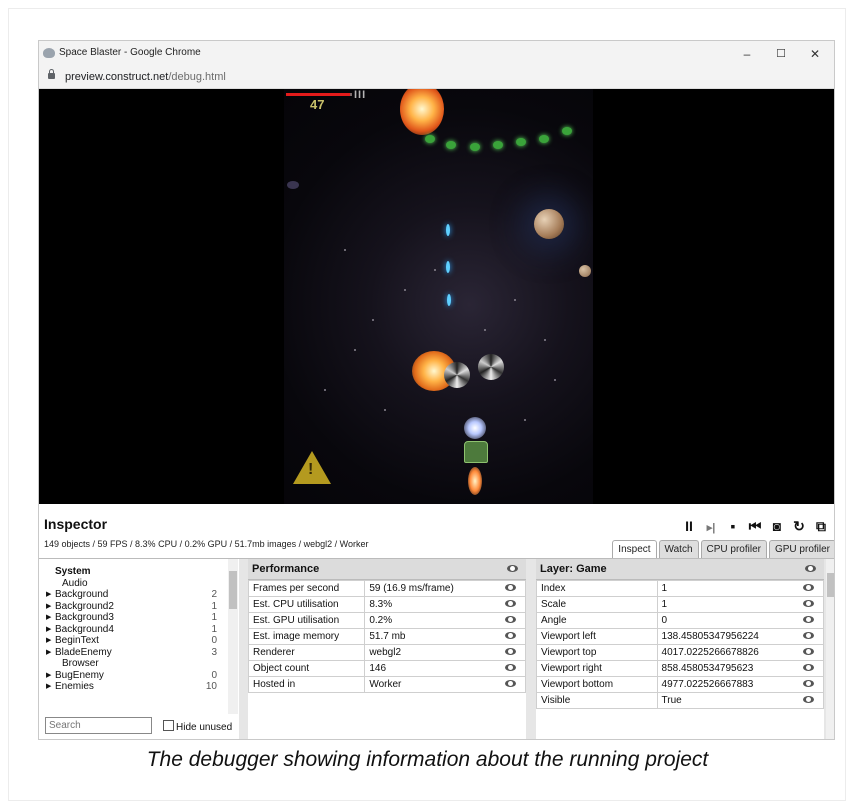  Describe the element at coordinates (429, 684) in the screenshot. I see `property-value: Worker` at that location.